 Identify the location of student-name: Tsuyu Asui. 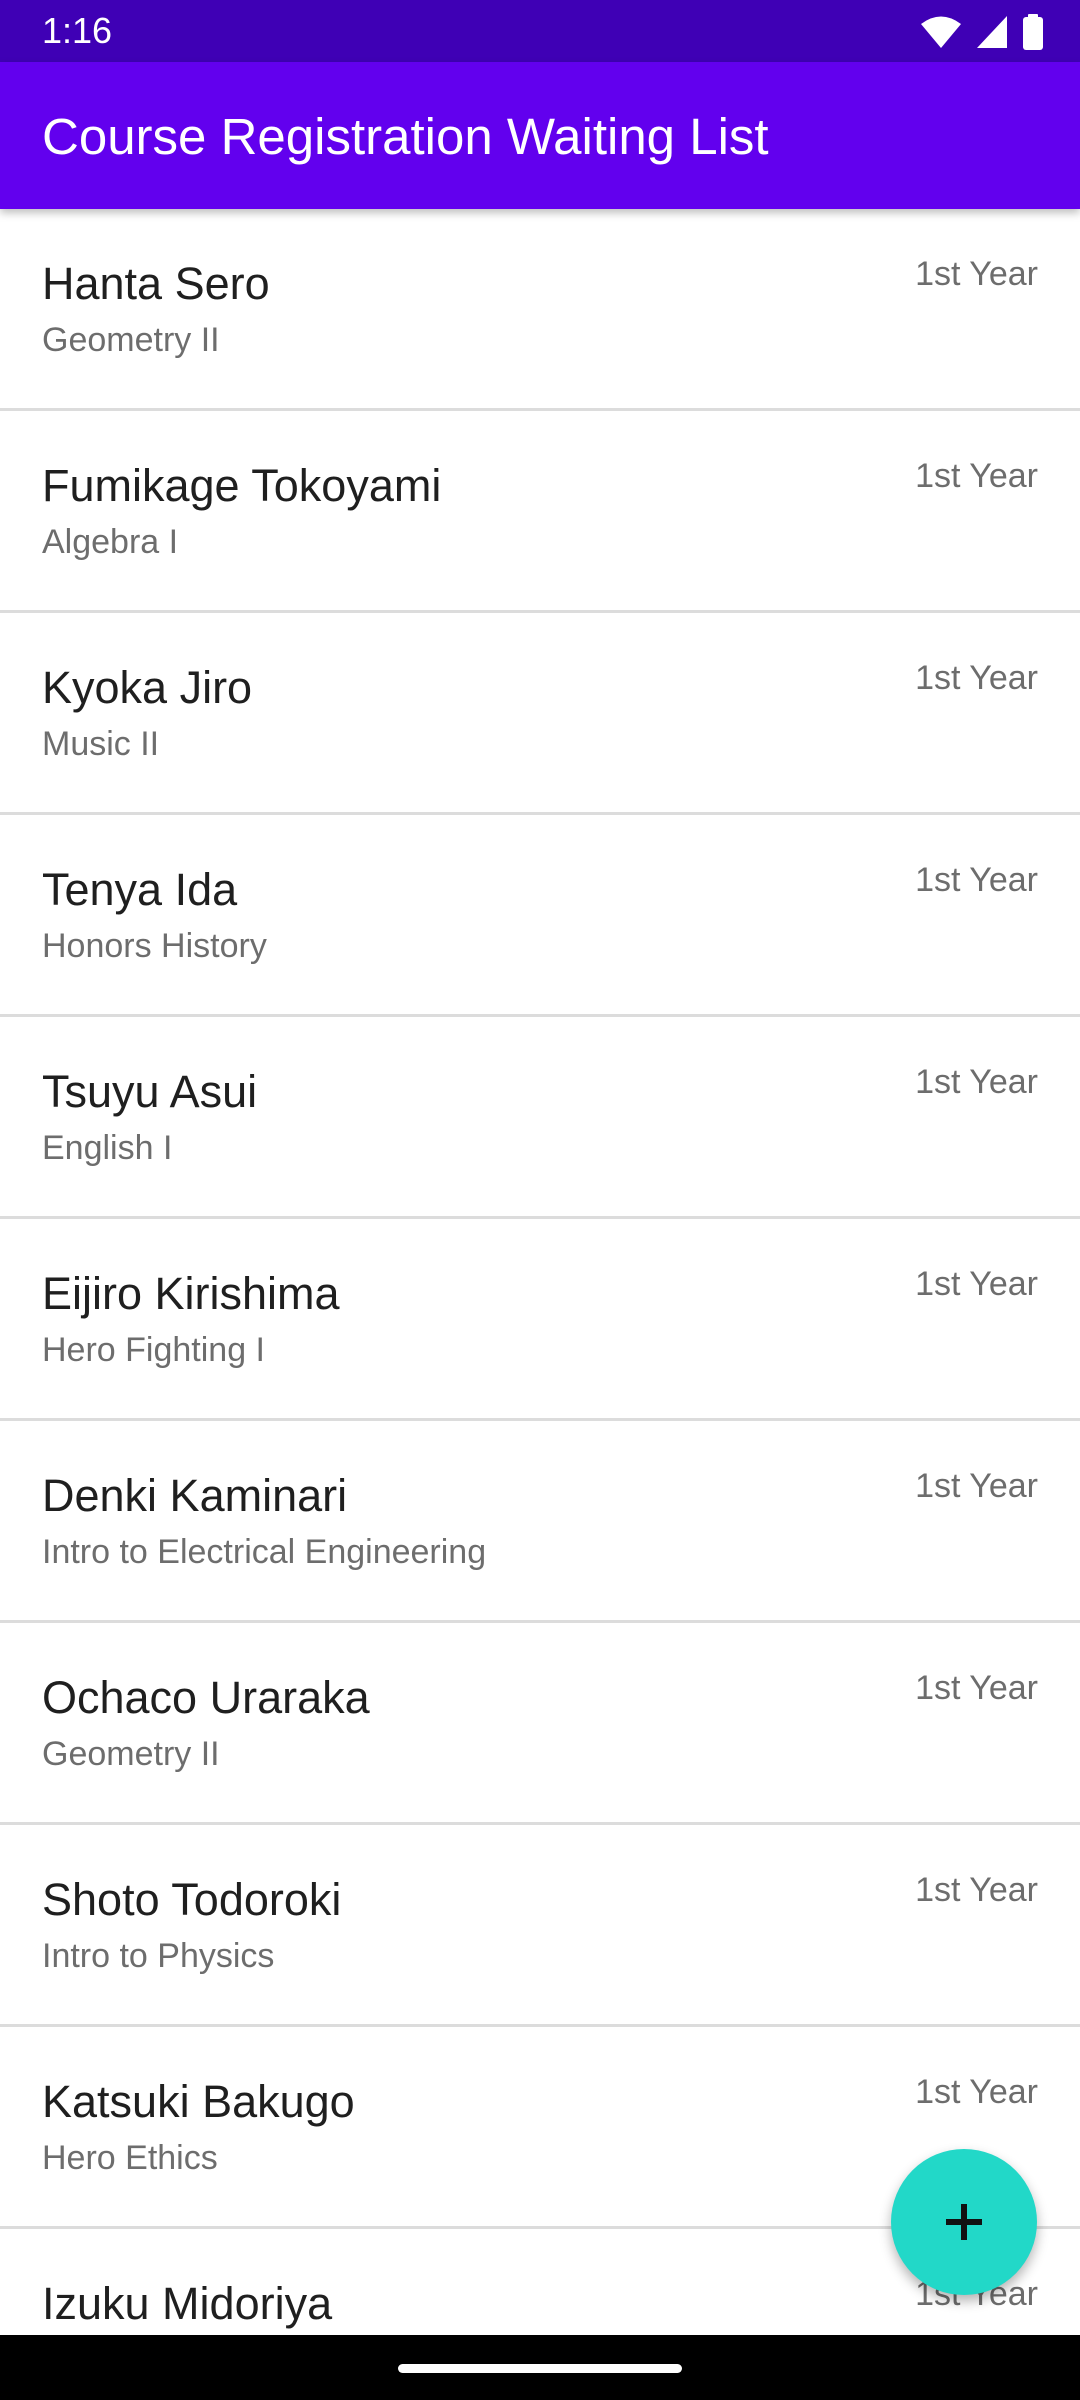
(150, 1091).